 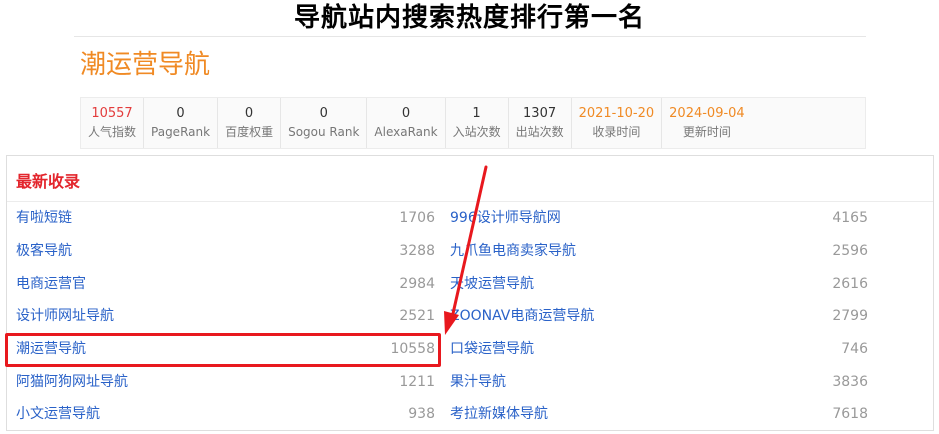 I want to click on red-arrow-icon, so click(x=466, y=250).